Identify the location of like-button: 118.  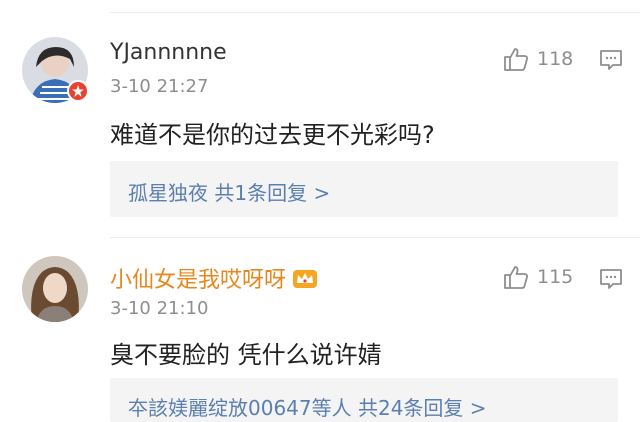
(538, 59).